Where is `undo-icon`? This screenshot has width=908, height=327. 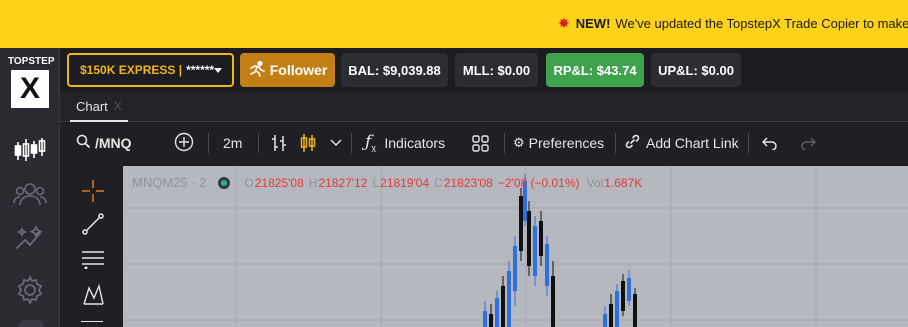
undo-icon is located at coordinates (770, 143).